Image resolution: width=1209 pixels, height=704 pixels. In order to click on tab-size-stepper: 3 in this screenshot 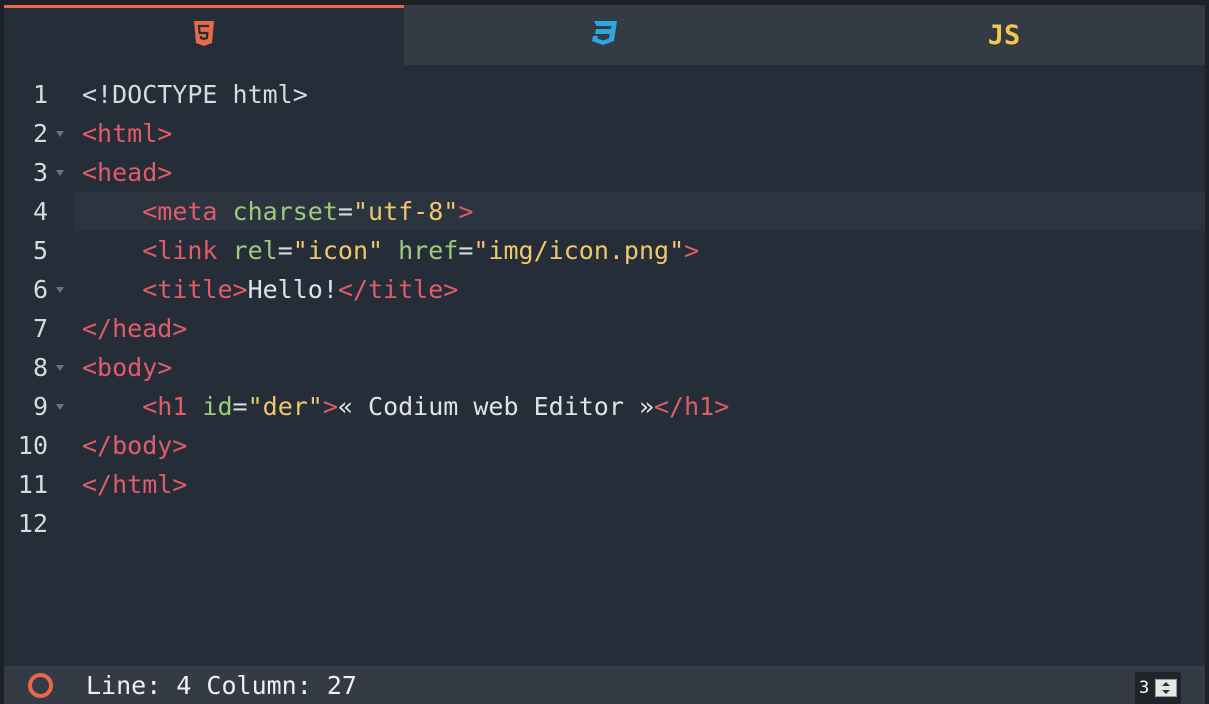, I will do `click(1158, 688)`.